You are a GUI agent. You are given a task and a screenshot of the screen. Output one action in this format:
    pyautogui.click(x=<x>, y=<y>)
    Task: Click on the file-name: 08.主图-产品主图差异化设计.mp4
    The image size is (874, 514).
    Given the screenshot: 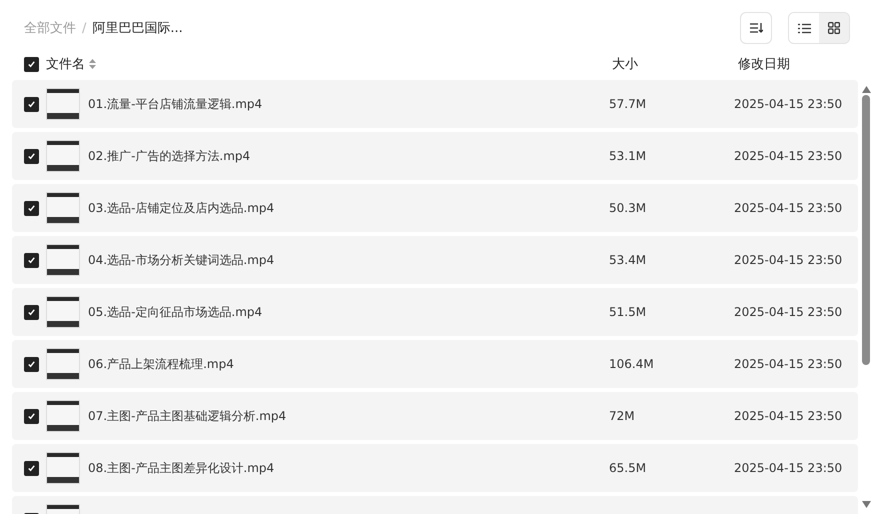 What is the action you would take?
    pyautogui.click(x=182, y=468)
    